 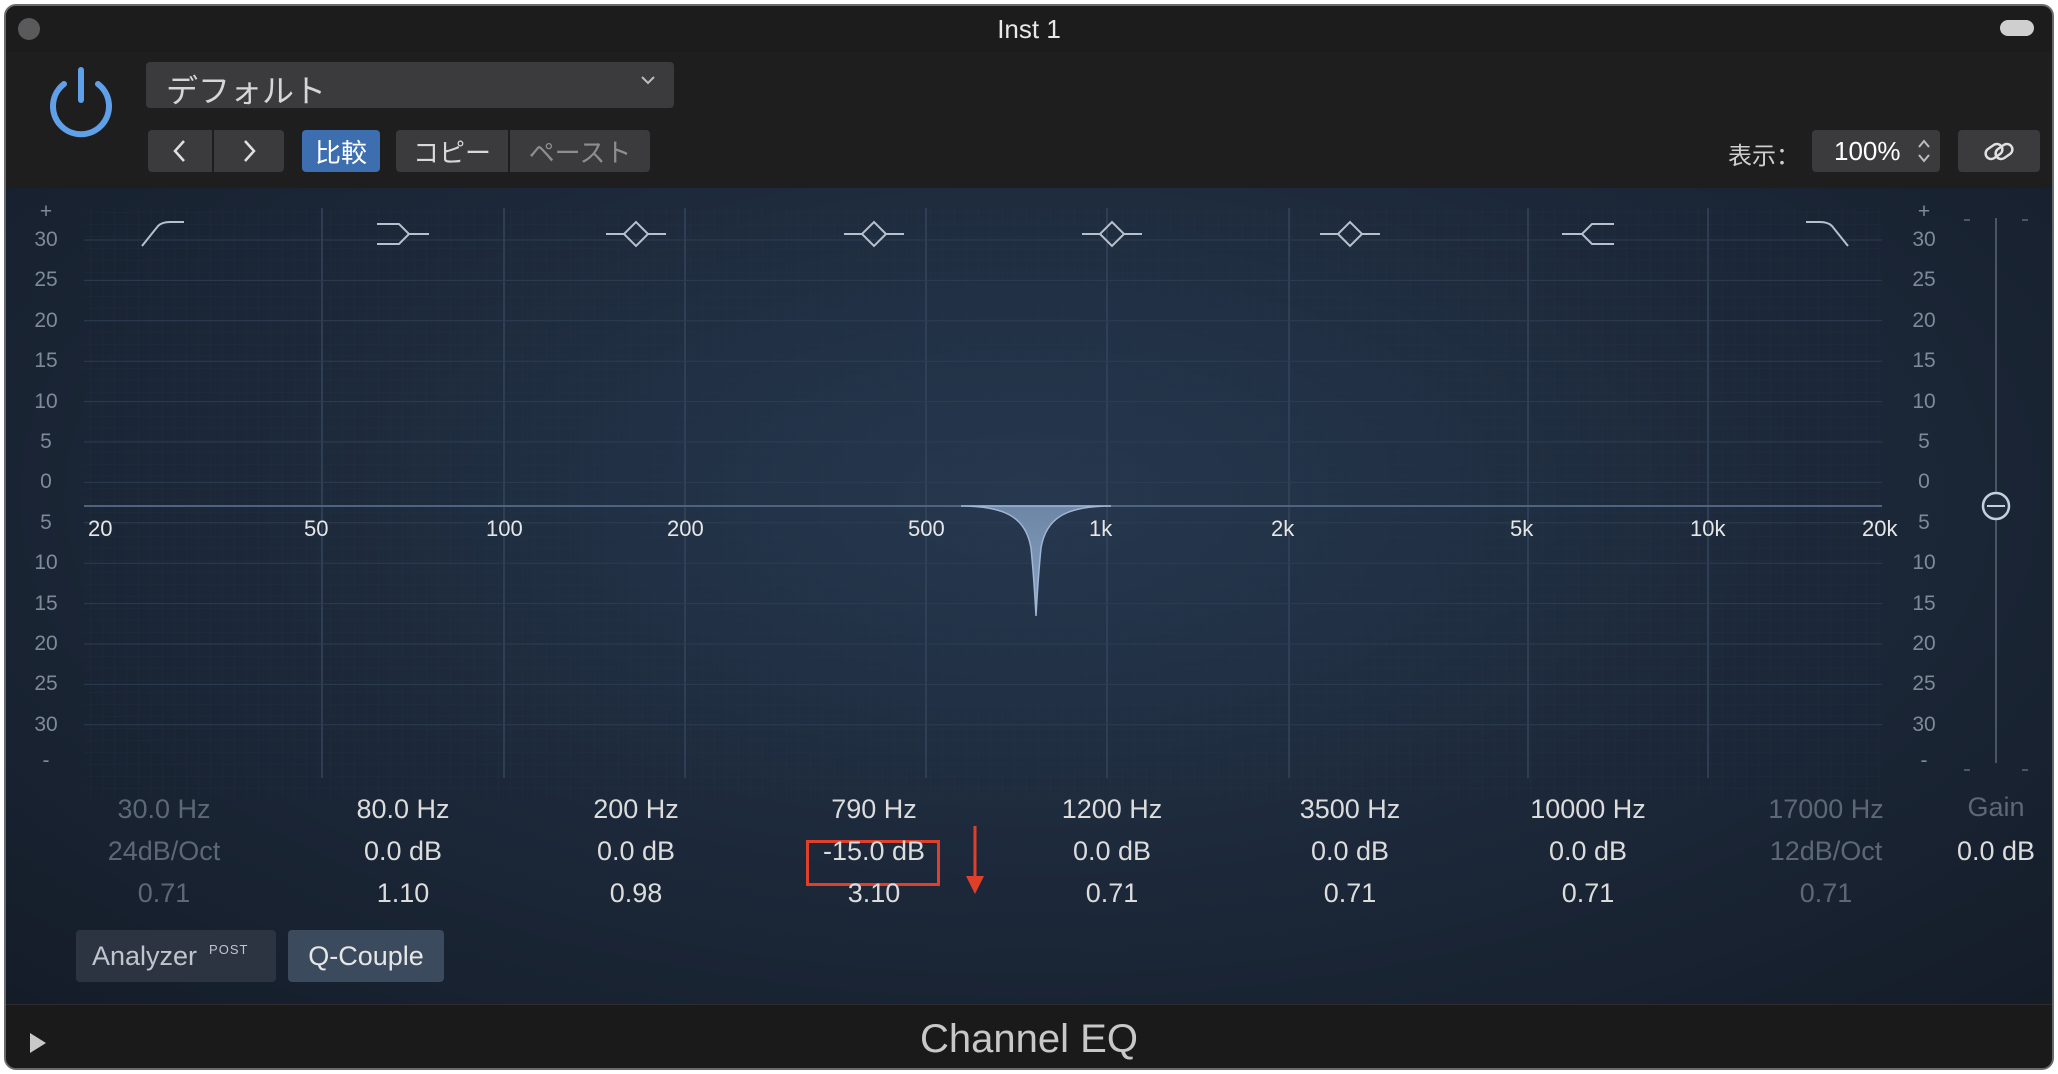 I want to click on band-4-gain: -15.0 dB, so click(x=874, y=851).